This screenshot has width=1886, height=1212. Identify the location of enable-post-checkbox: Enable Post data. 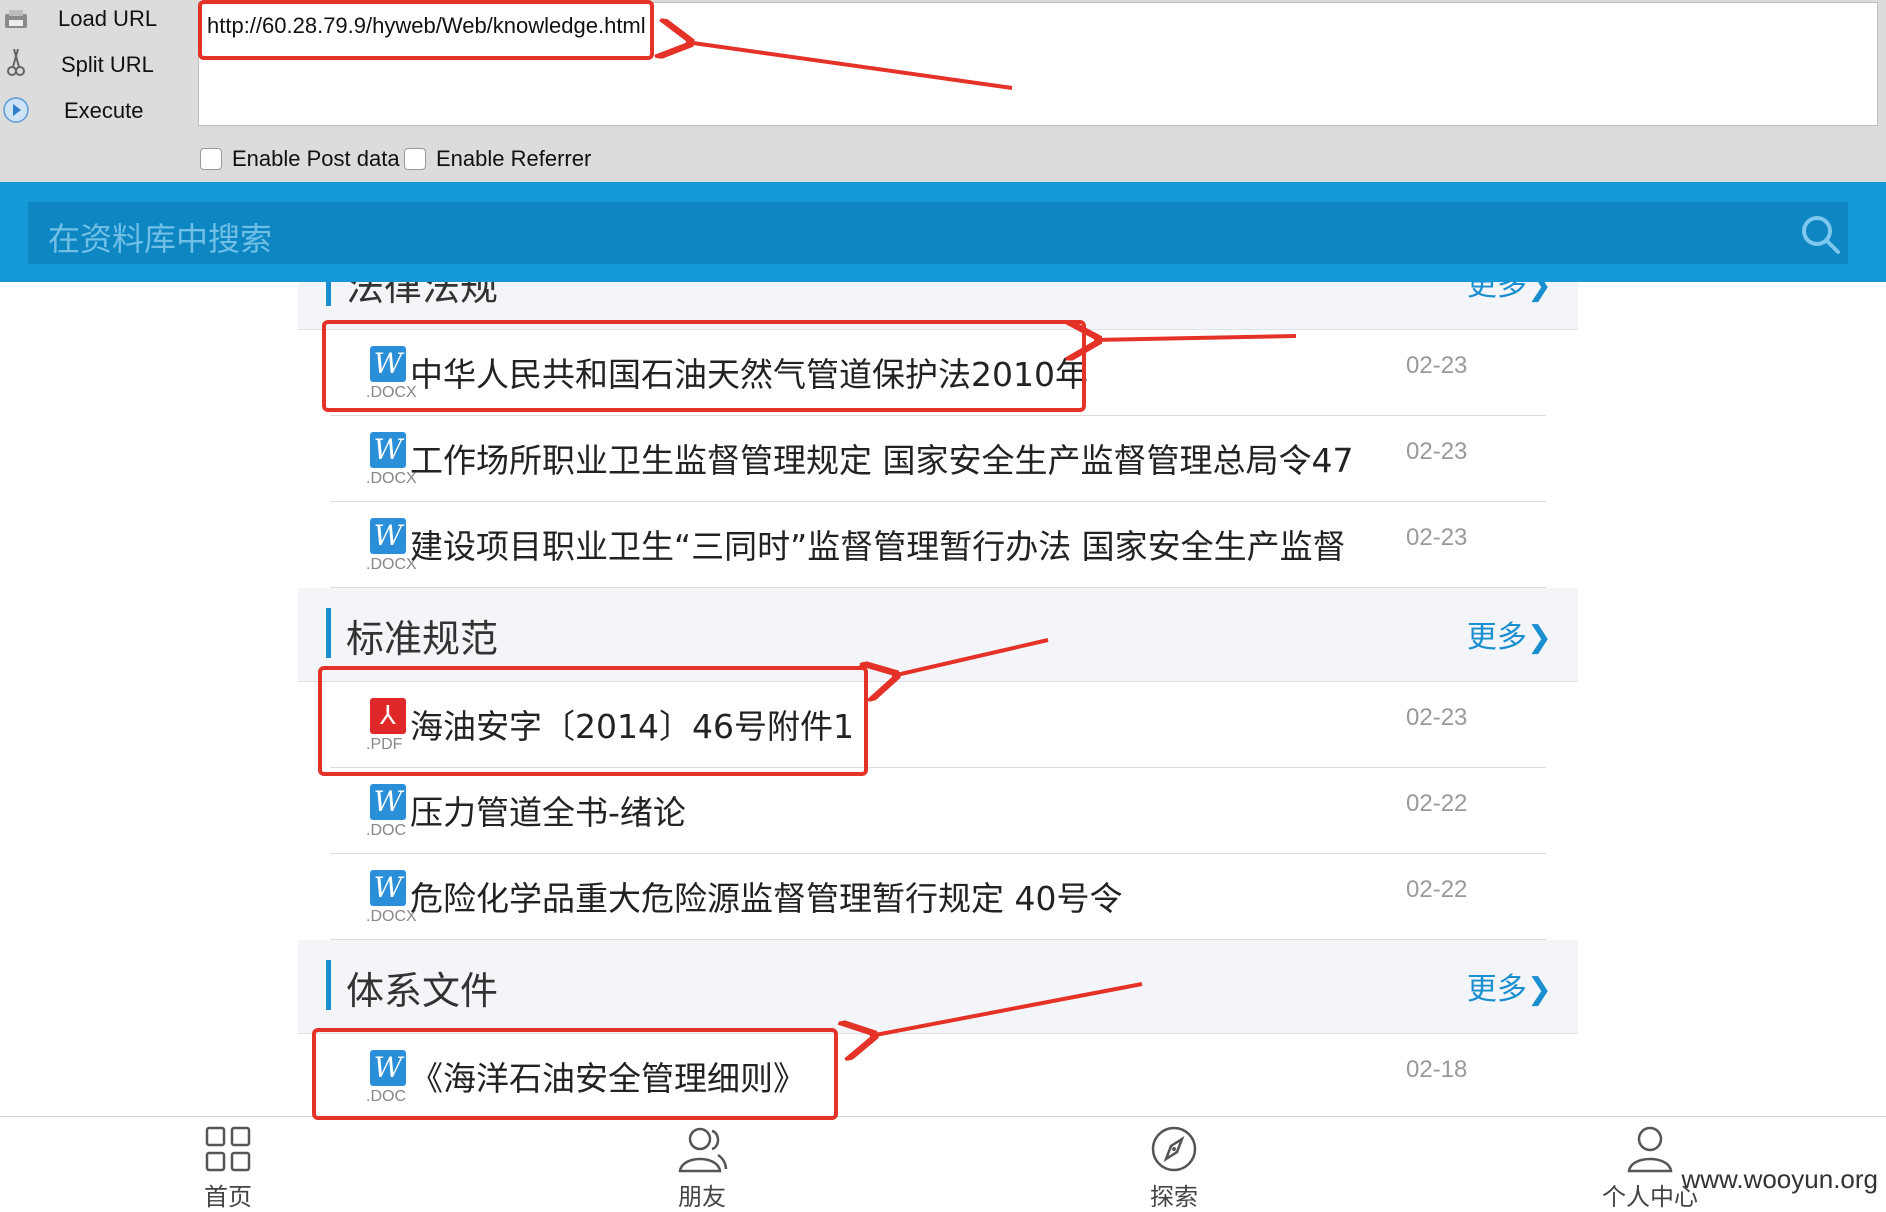
(300, 159).